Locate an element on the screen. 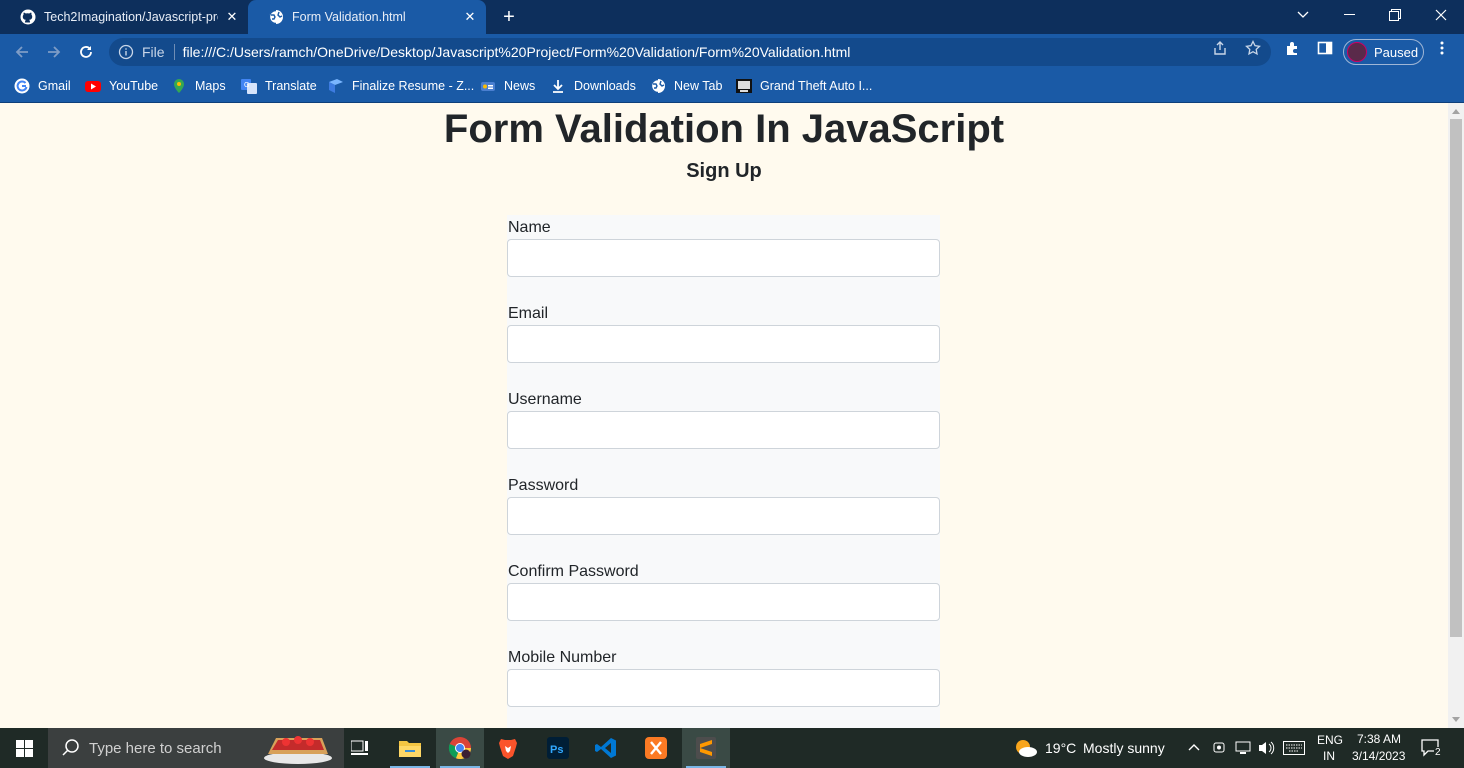 The image size is (1464, 768). field-label: Username is located at coordinates (545, 399).